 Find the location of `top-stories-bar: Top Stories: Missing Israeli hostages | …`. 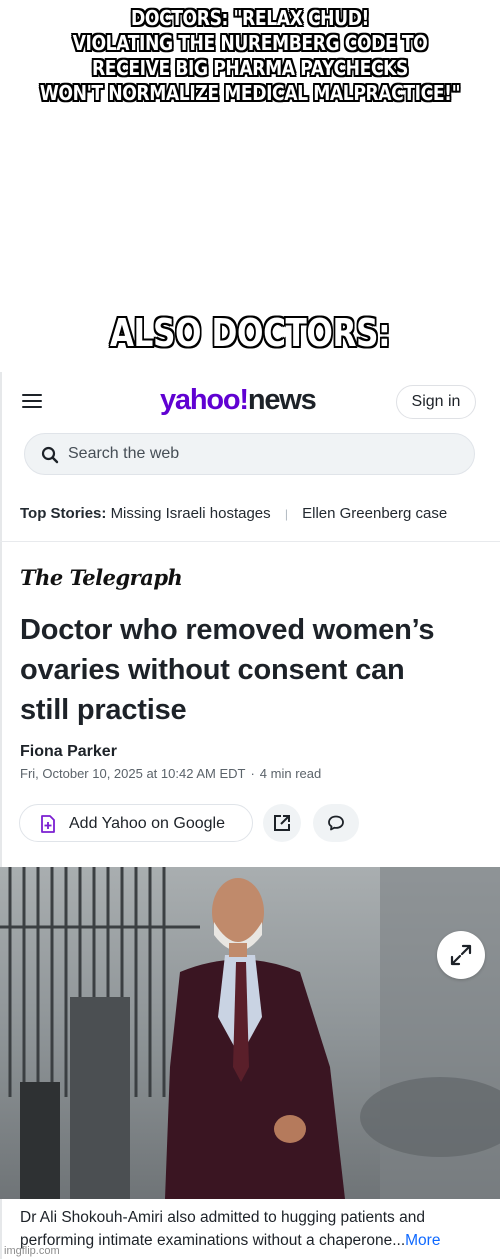

top-stories-bar: Top Stories: Missing Israeli hostages | … is located at coordinates (260, 516).